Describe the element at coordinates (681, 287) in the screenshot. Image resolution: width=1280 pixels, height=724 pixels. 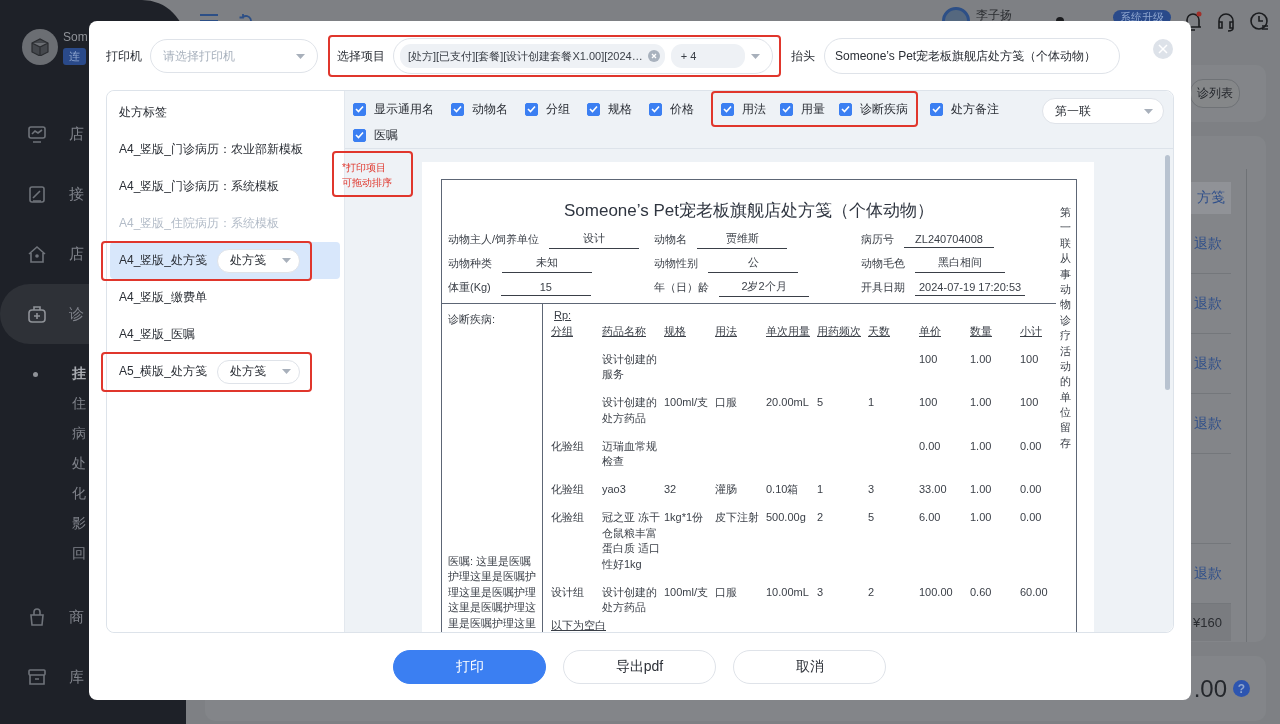
I see `field-label: 年（日）龄` at that location.